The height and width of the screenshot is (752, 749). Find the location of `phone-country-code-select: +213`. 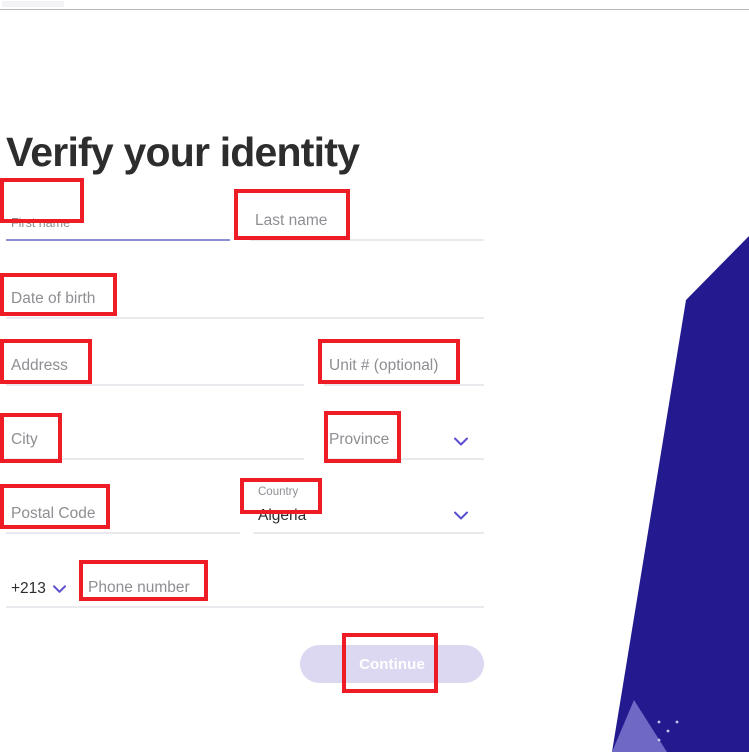

phone-country-code-select: +213 is located at coordinates (38, 589).